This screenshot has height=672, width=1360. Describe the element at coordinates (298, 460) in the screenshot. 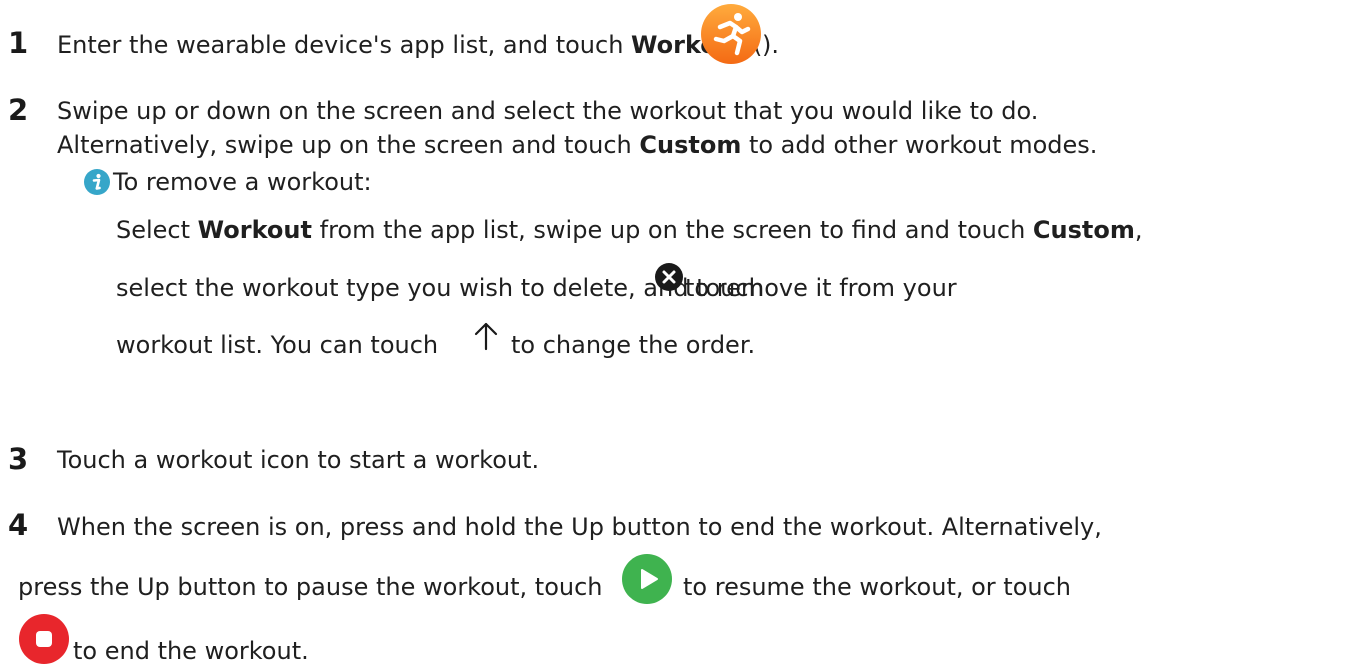

I see `step-3-text: Touch a workout icon to start a workout.` at that location.